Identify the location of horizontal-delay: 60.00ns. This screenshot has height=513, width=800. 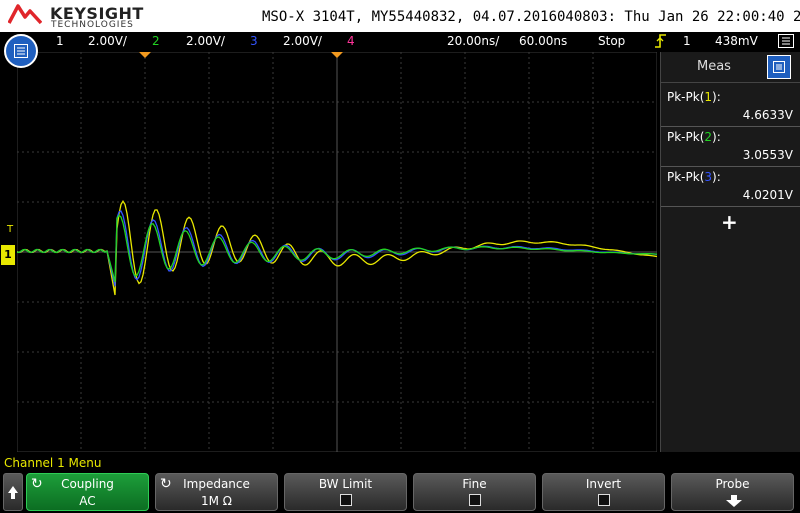
(543, 41).